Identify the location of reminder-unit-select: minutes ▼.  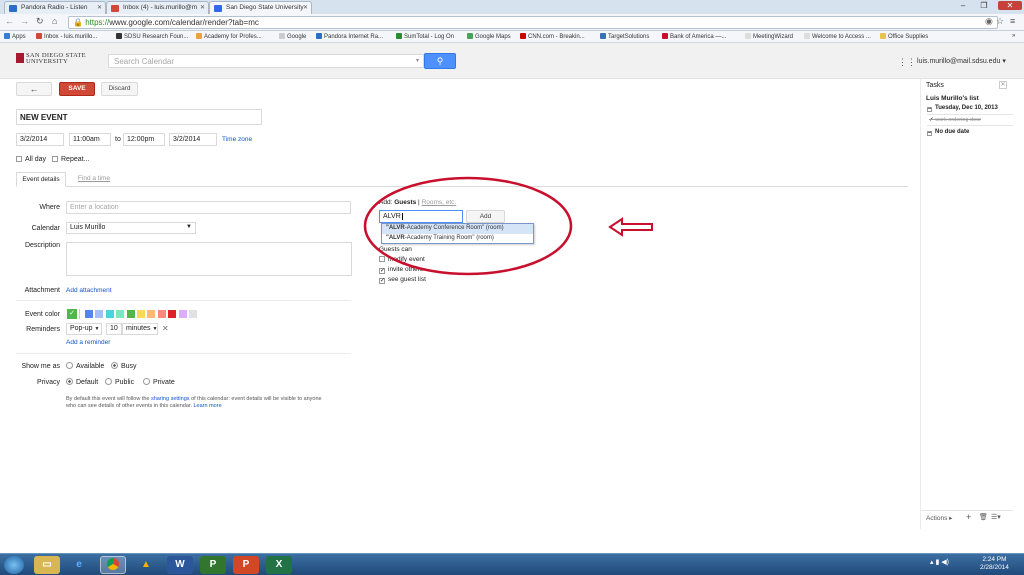
(140, 329).